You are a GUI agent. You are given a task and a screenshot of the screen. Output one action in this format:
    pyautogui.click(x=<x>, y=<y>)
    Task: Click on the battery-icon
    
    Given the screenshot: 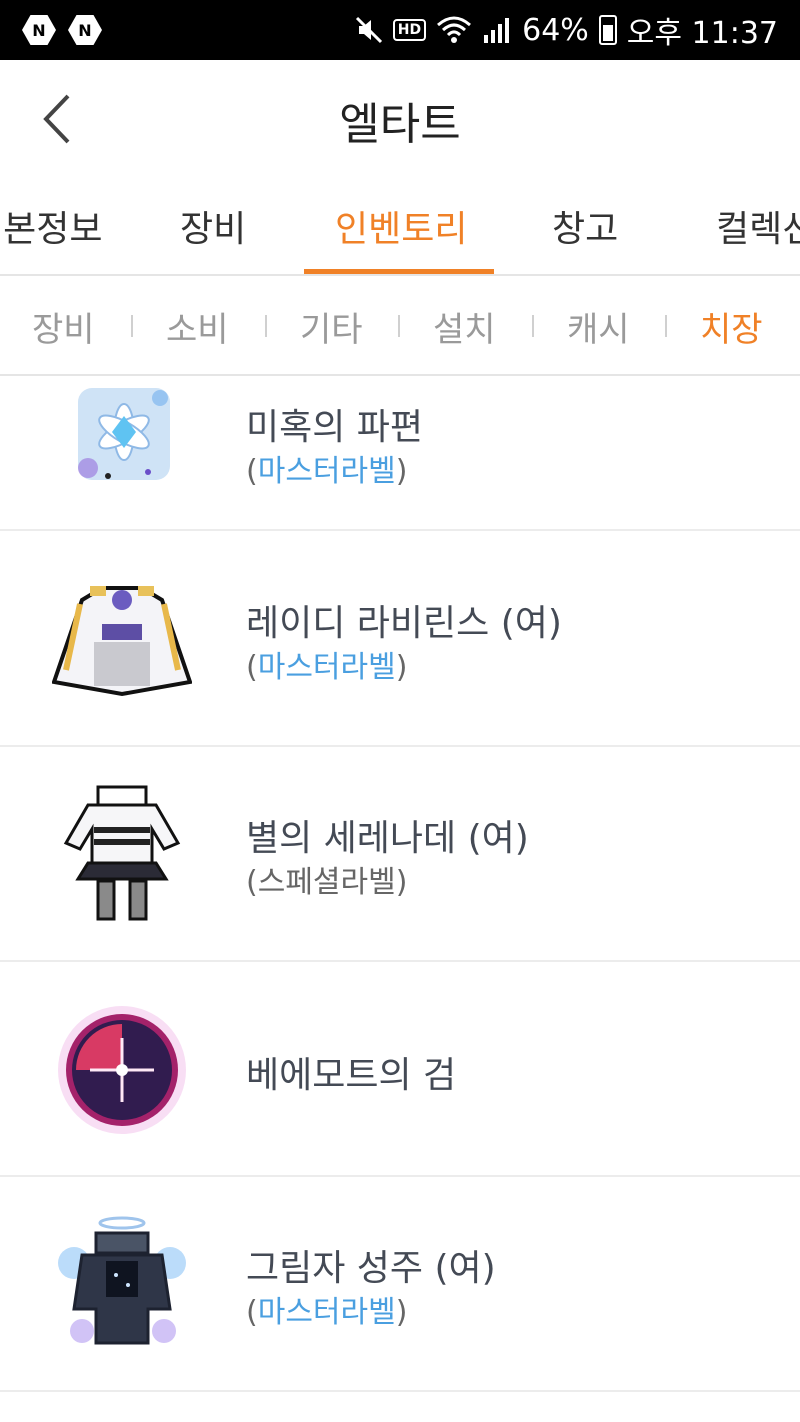 What is the action you would take?
    pyautogui.click(x=607, y=30)
    